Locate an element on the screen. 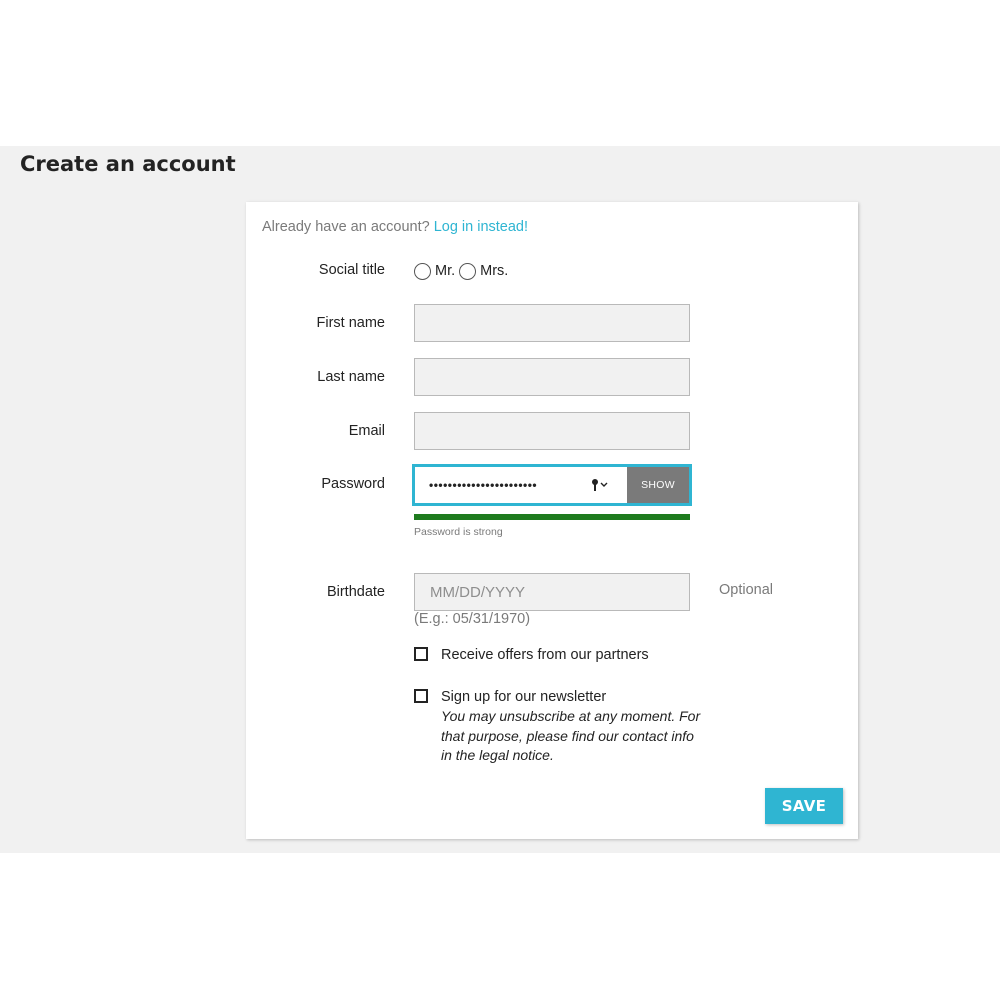  radio-mr is located at coordinates (422, 271).